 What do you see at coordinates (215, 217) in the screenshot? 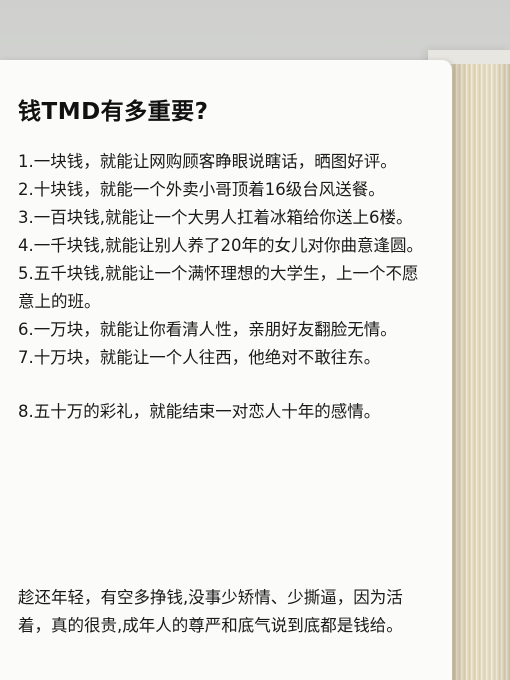
I see `list-item: 3.一百块钱,就能让一个大男人扛着冰箱给你送上6楼。` at bounding box center [215, 217].